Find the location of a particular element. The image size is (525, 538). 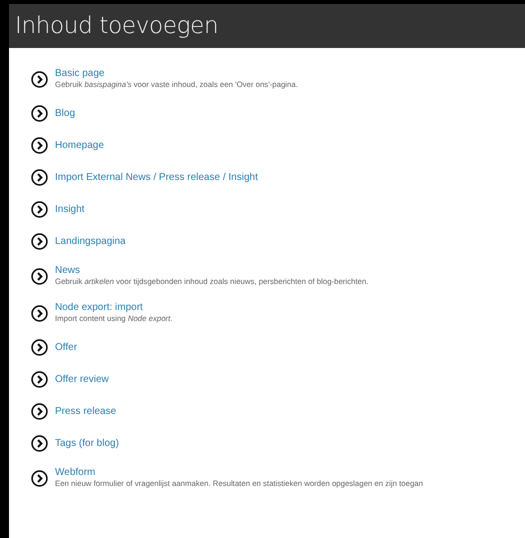

content-type-link: Webform is located at coordinates (239, 473).